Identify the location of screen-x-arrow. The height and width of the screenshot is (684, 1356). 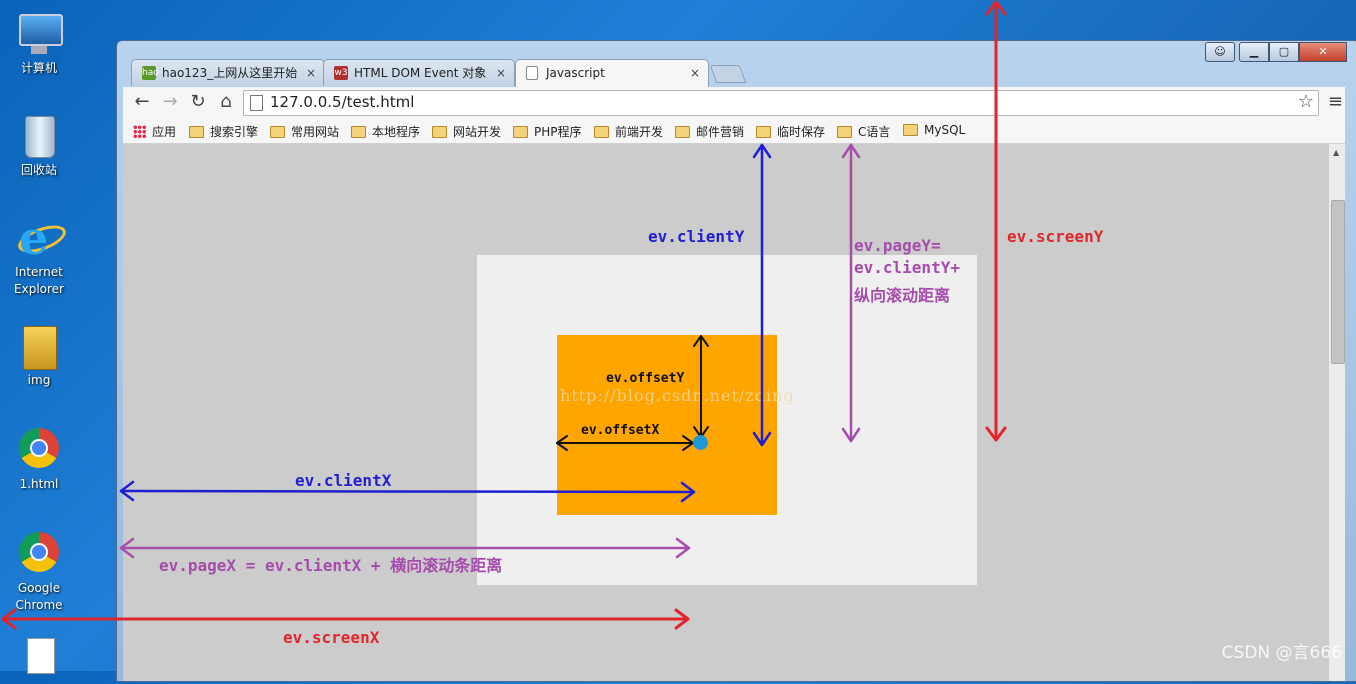
(345, 619).